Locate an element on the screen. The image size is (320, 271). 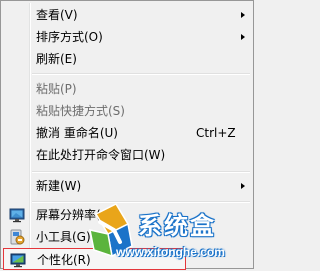
menu-item-label: 撤消 重命名(U) is located at coordinates (77, 133).